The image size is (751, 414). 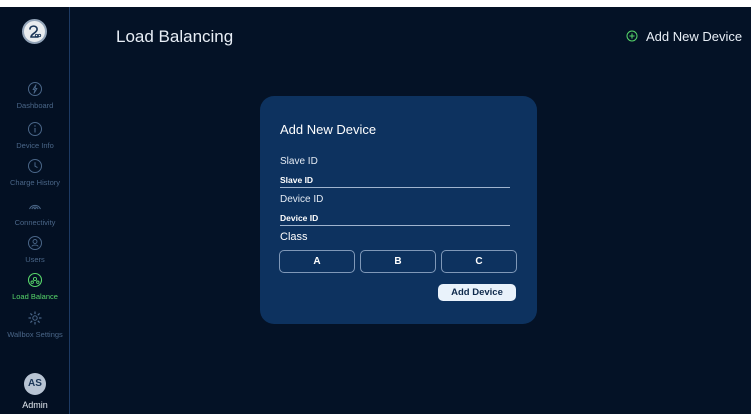 I want to click on lightning-circle-icon, so click(x=35, y=89).